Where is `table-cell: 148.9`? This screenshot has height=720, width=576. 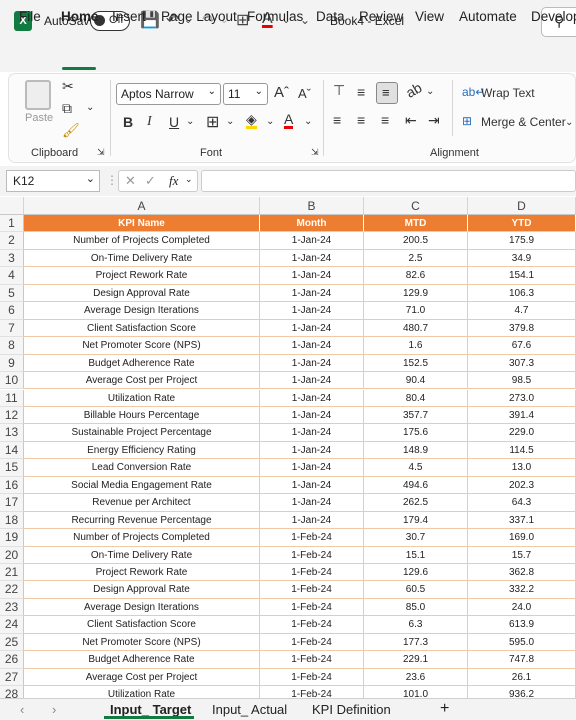
table-cell: 148.9 is located at coordinates (416, 450).